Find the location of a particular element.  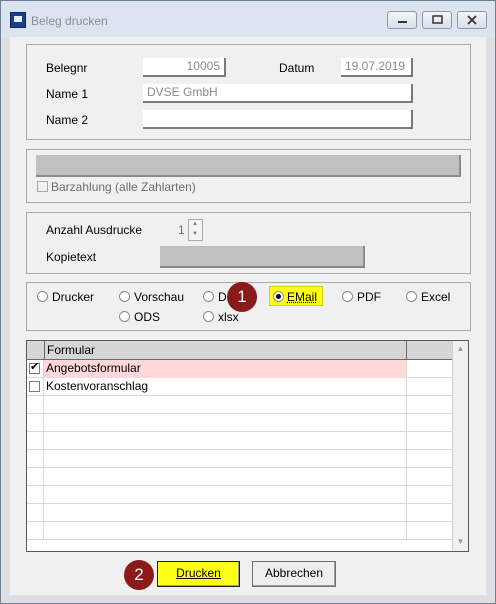

print-button-label: Drucken is located at coordinates (198, 573).